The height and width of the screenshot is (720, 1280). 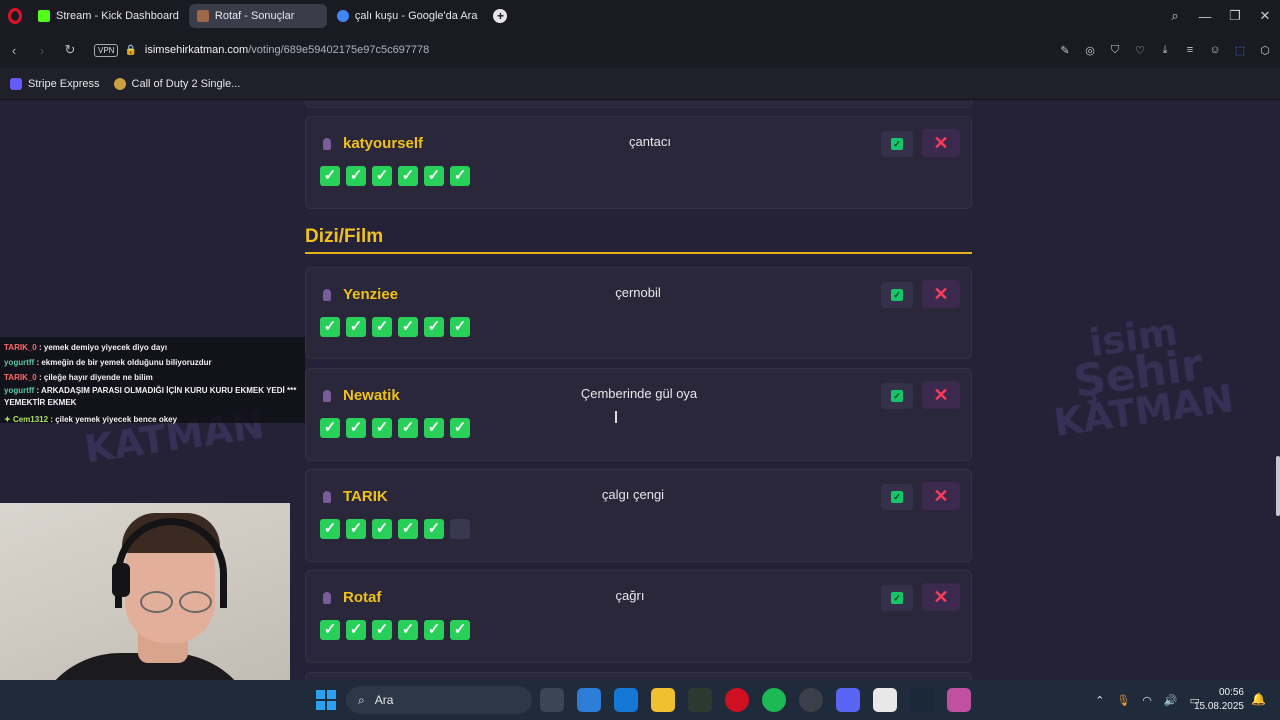 I want to click on watermark-logo: isim Şehir KATMAN, so click(x=1138, y=376).